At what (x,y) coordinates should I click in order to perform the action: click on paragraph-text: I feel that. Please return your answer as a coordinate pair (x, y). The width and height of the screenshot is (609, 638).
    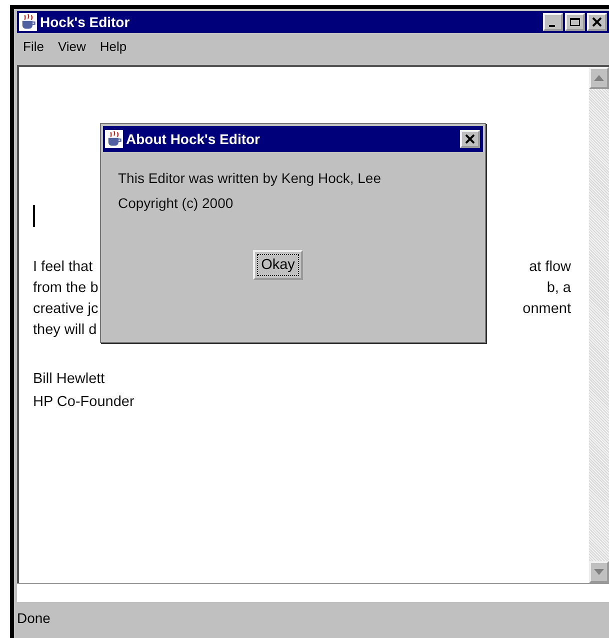
    Looking at the image, I should click on (63, 267).